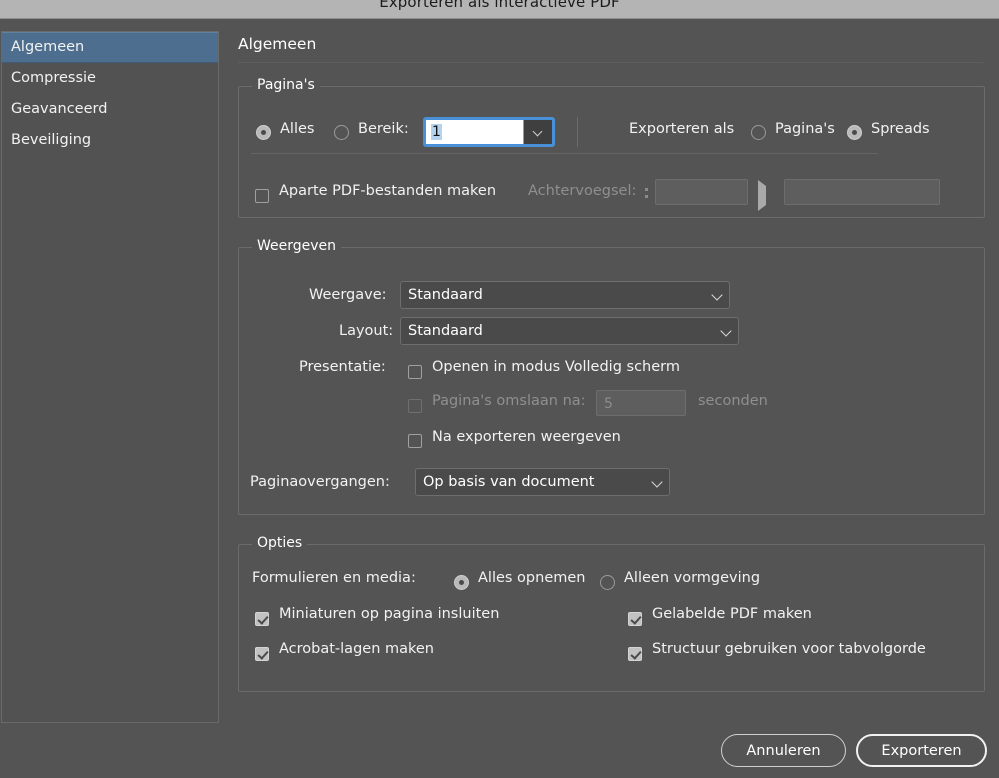 This screenshot has height=778, width=999. I want to click on radio-export-spreads-label: Spreads, so click(900, 129).